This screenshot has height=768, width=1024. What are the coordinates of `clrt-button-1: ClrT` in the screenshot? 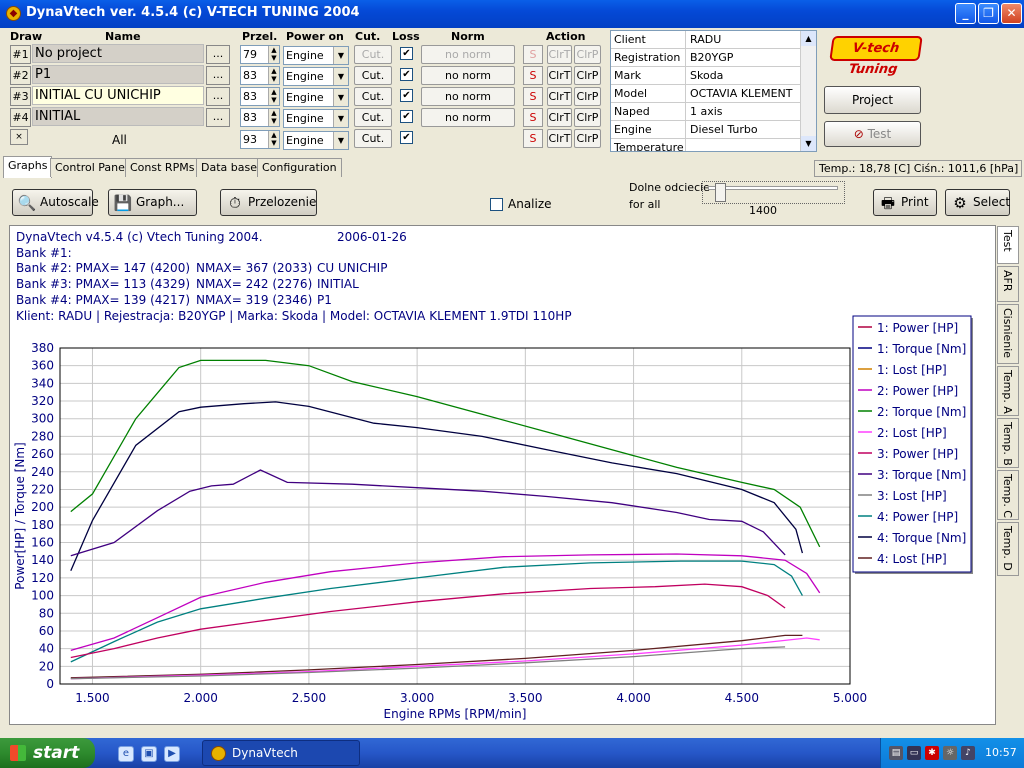 It's located at (559, 54).